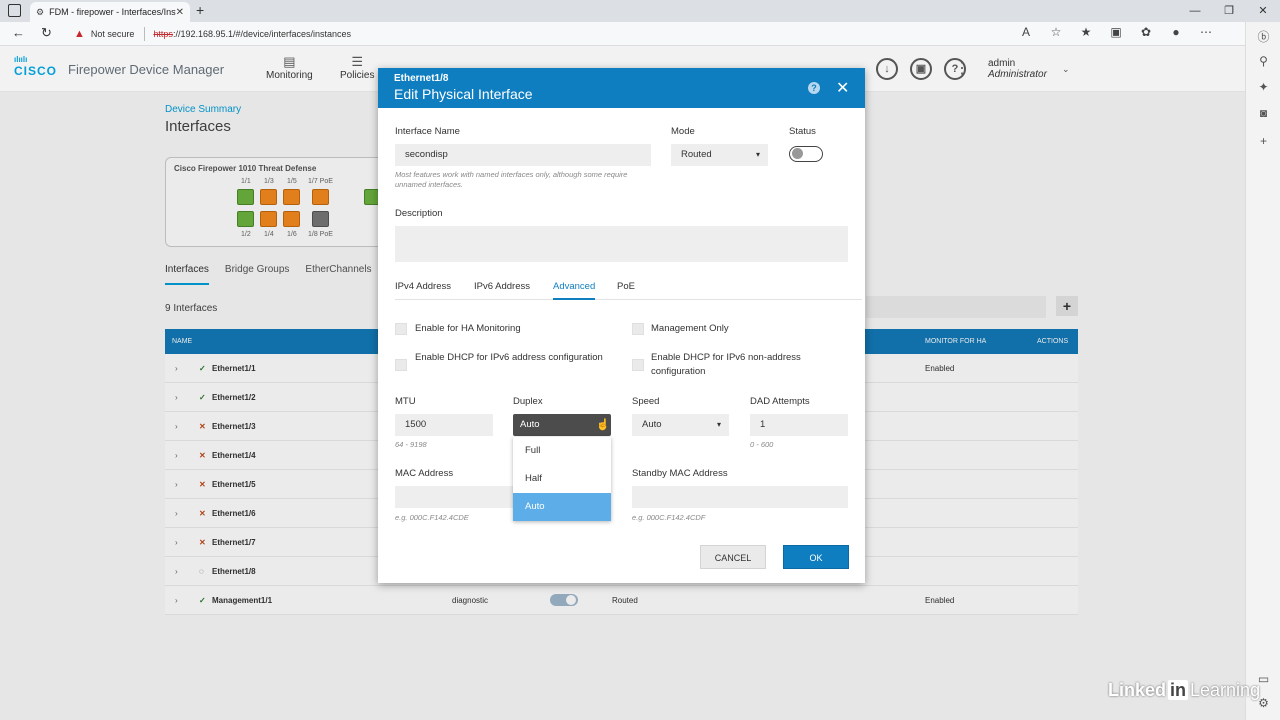 The height and width of the screenshot is (720, 1280). Describe the element at coordinates (719, 155) in the screenshot. I see `mode-select: Routed ▾` at that location.